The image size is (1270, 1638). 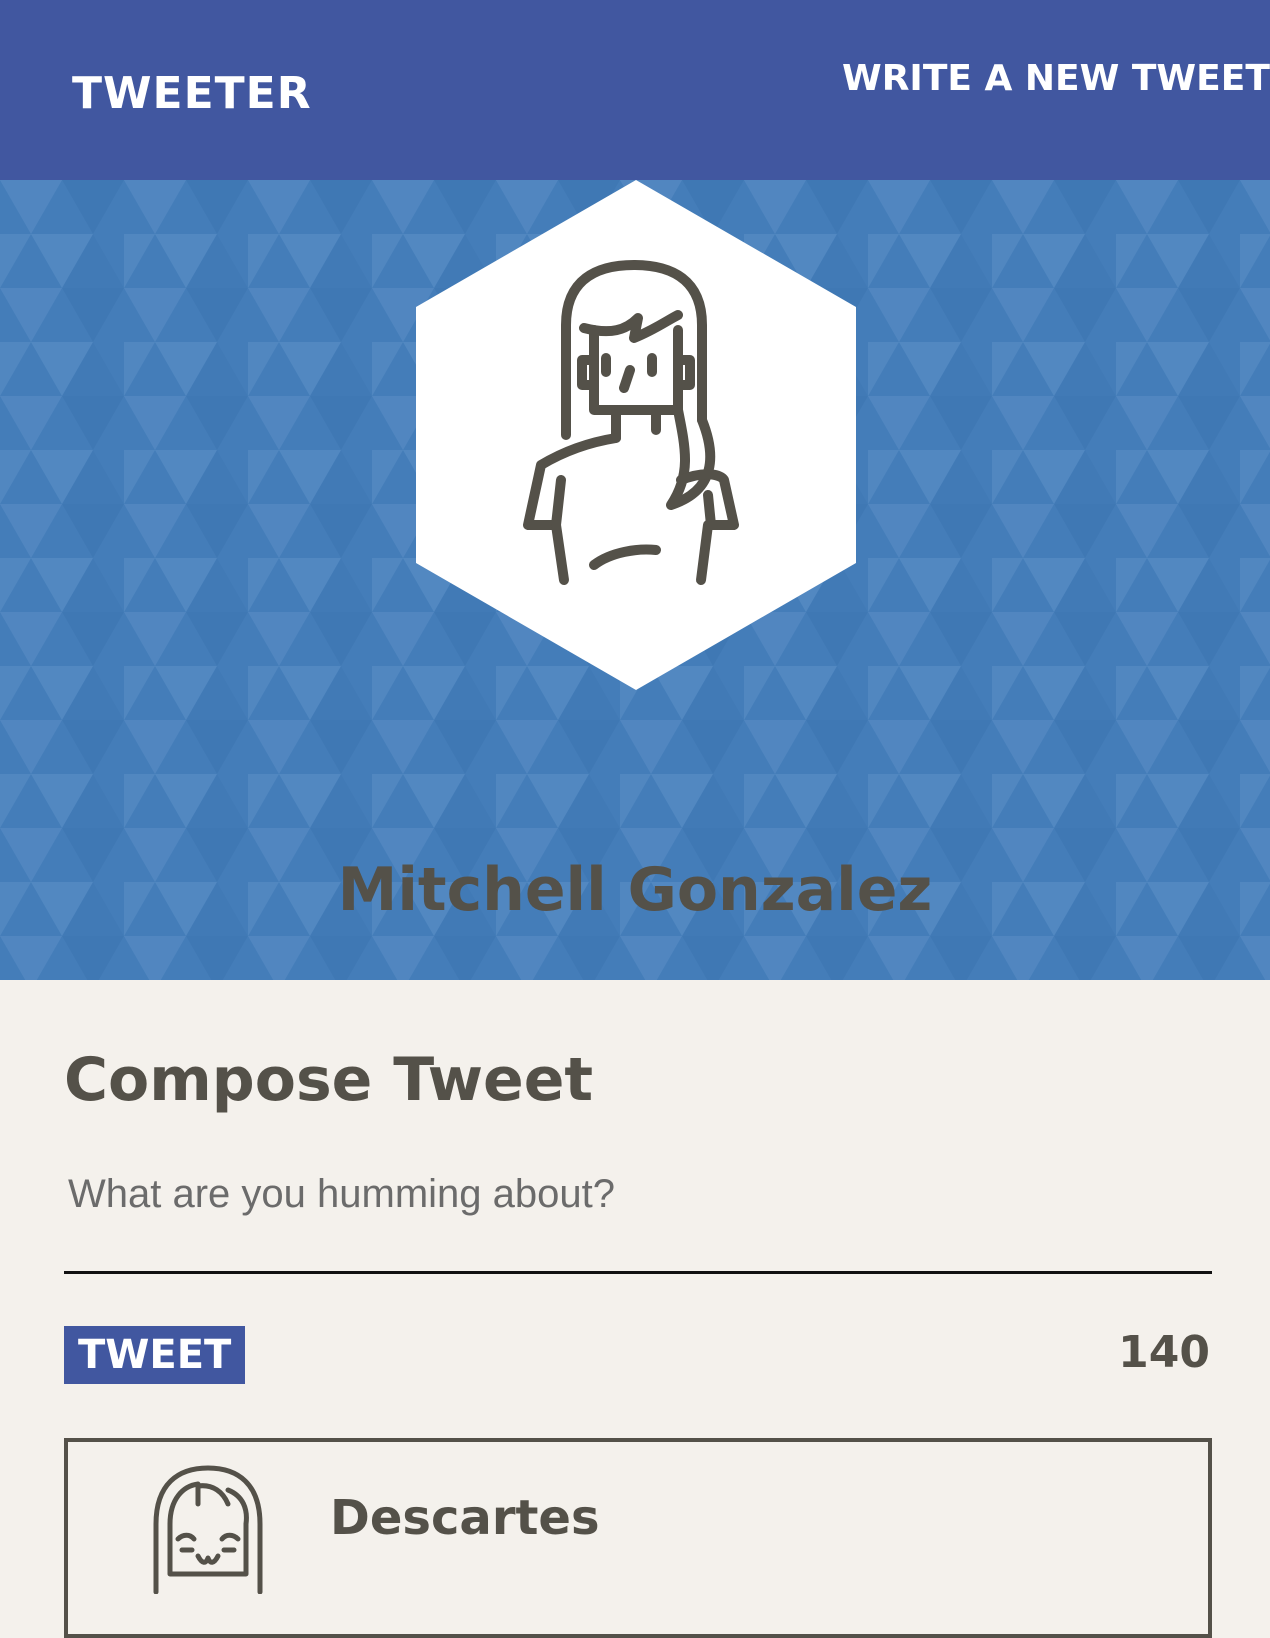 What do you see at coordinates (155, 1355) in the screenshot?
I see `tweet-submit-button: Tweet` at bounding box center [155, 1355].